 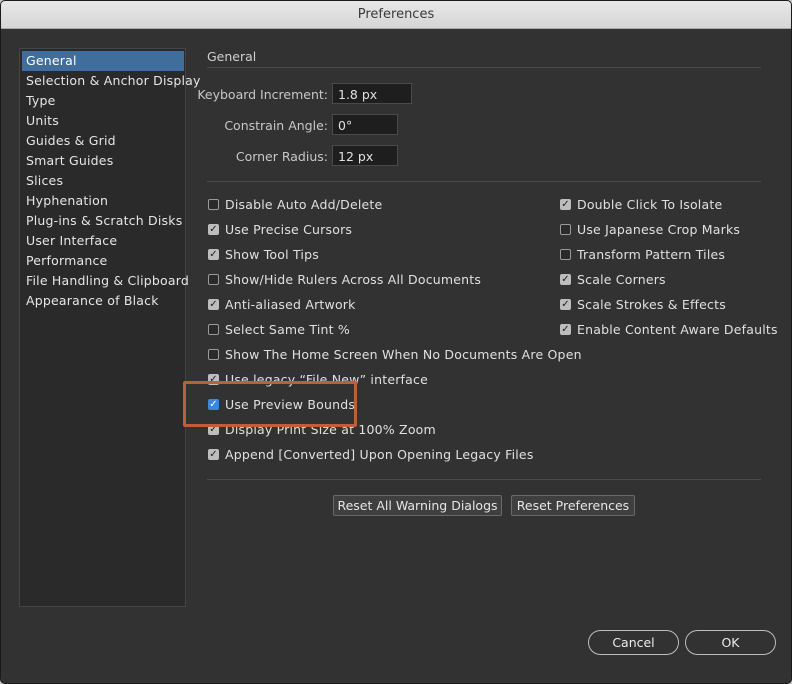 What do you see at coordinates (103, 121) in the screenshot?
I see `sidebar-item-units: Units` at bounding box center [103, 121].